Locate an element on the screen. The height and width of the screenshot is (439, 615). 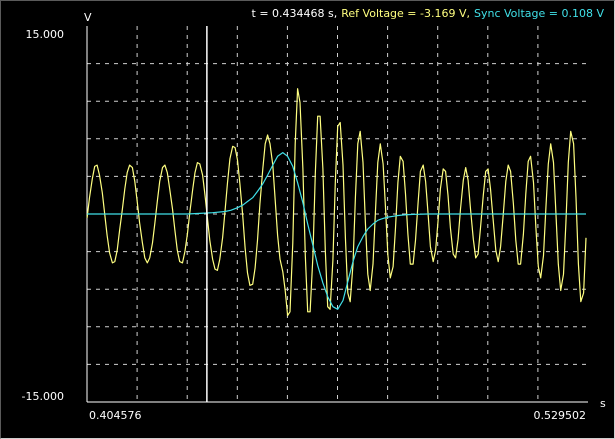
x-tick-label-min: 0.404576 is located at coordinates (115, 415).